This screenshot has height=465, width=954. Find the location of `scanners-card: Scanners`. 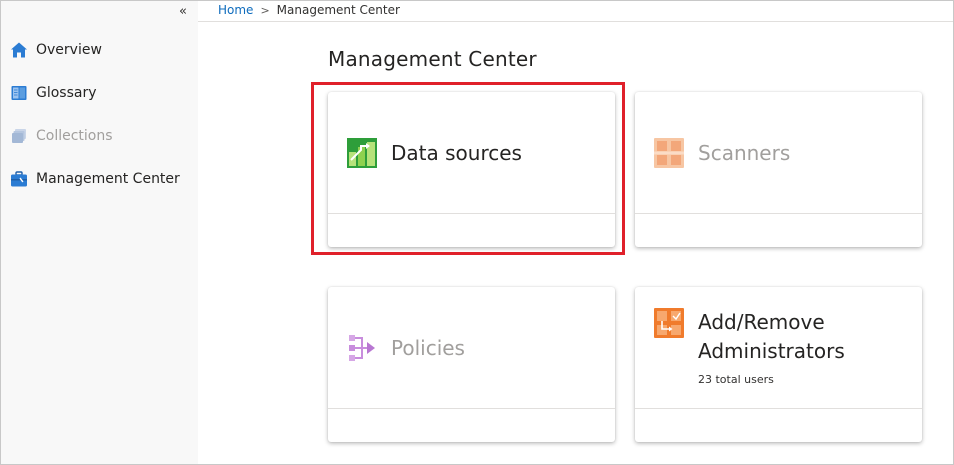

scanners-card: Scanners is located at coordinates (778, 169).